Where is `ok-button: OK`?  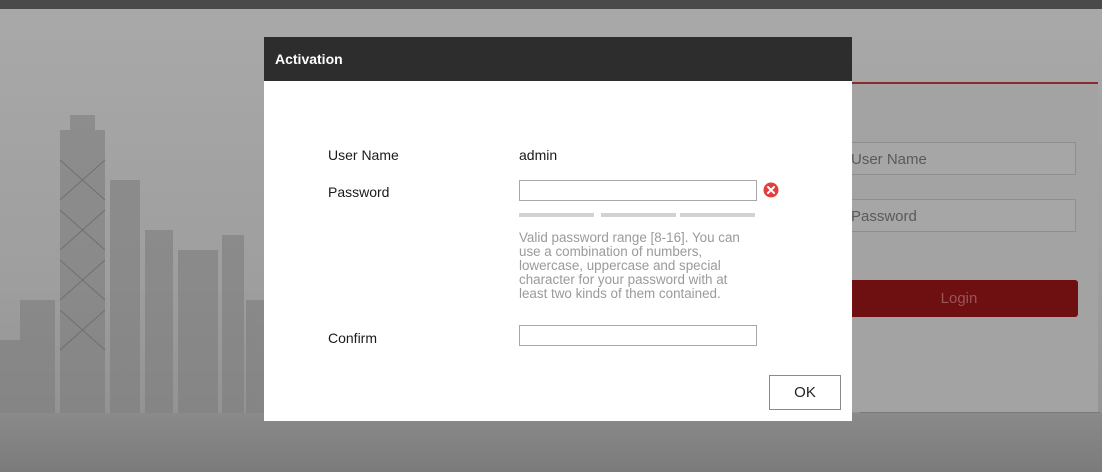 ok-button: OK is located at coordinates (805, 392).